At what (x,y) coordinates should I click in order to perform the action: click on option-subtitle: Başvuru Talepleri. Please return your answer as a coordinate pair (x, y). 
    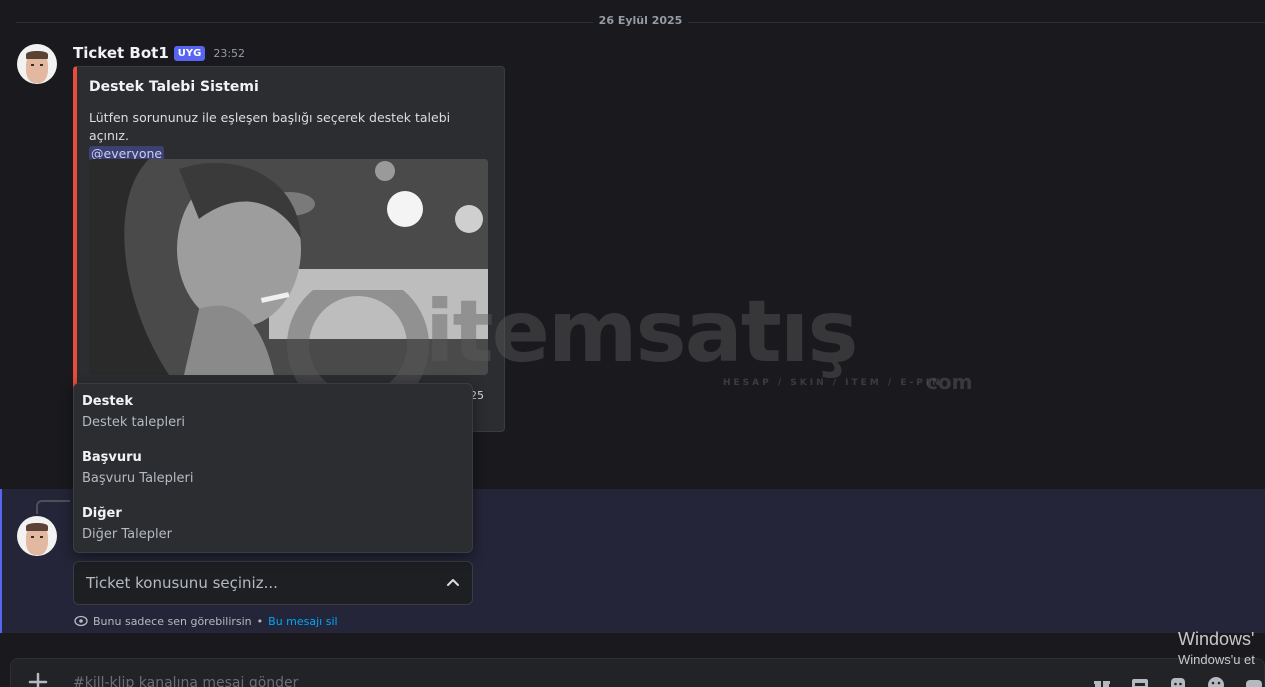
    Looking at the image, I should click on (138, 478).